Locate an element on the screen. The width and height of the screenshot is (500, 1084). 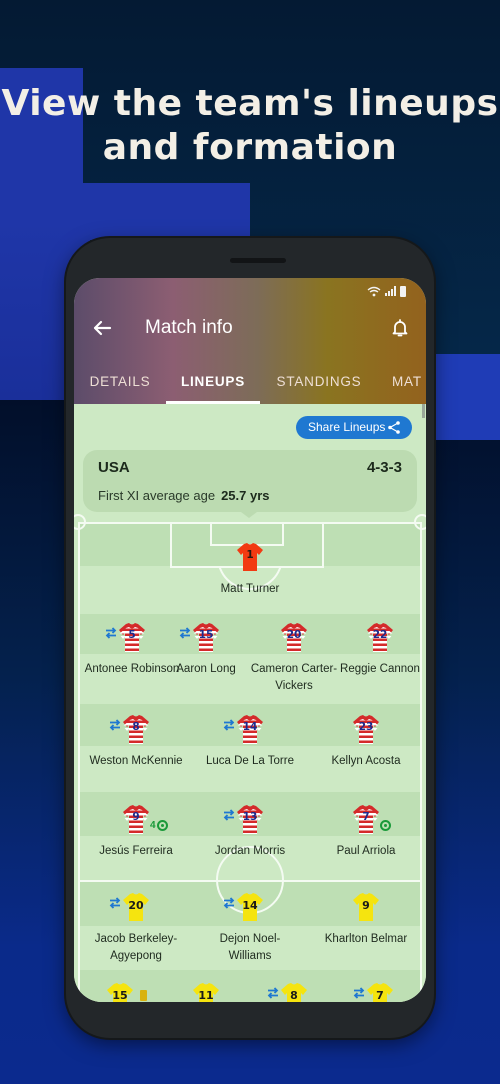
jersey-icon: 23 is located at coordinates (366, 729).